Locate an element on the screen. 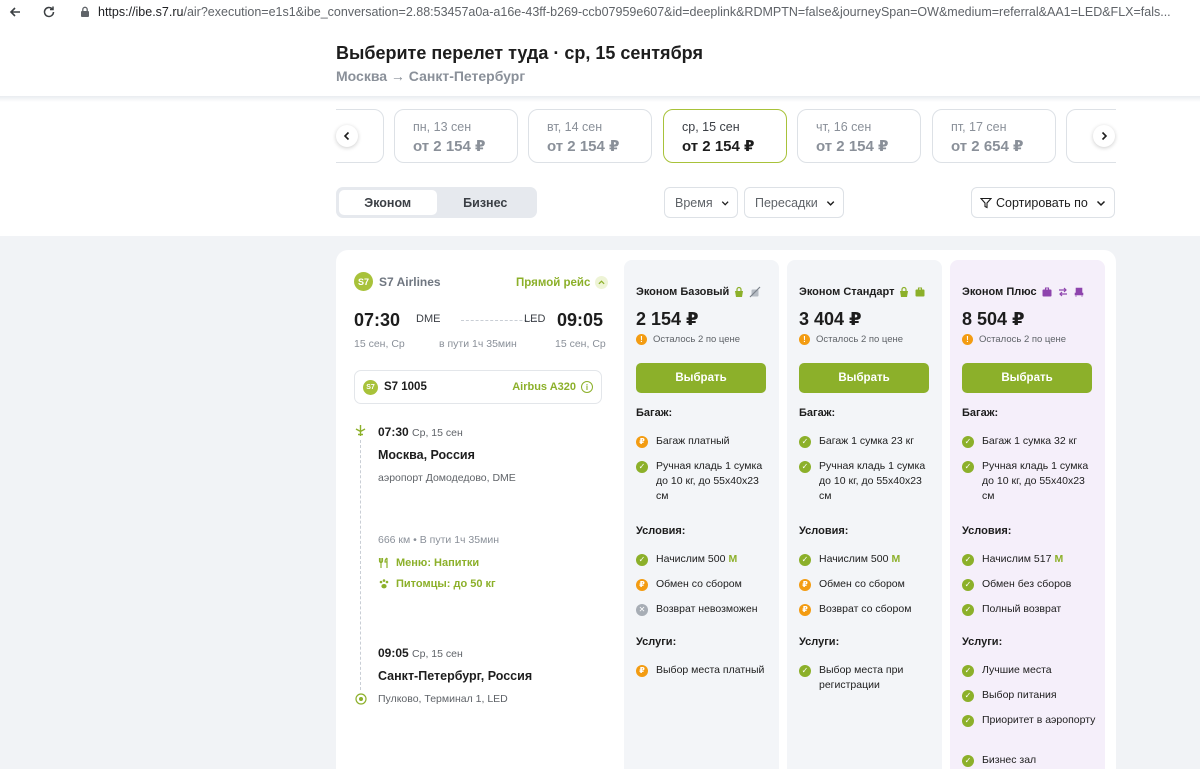 The width and height of the screenshot is (1200, 769). feature-item: ✓ Обмен без сборов is located at coordinates (1030, 584).